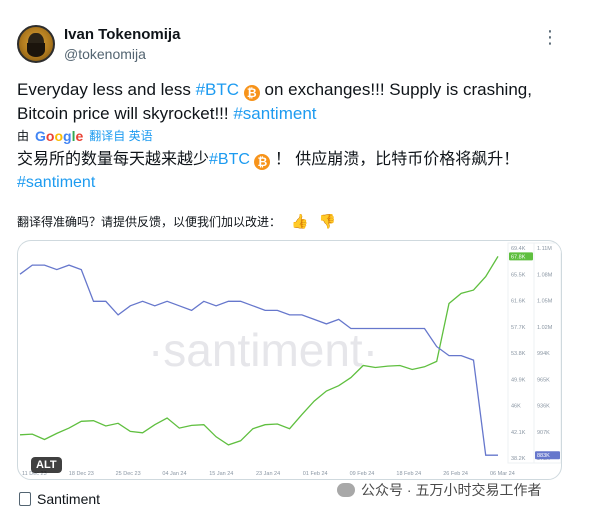 Image resolution: width=600 pixels, height=513 pixels. Describe the element at coordinates (263, 350) in the screenshot. I see `chart-watermark: ·santiment·` at that location.